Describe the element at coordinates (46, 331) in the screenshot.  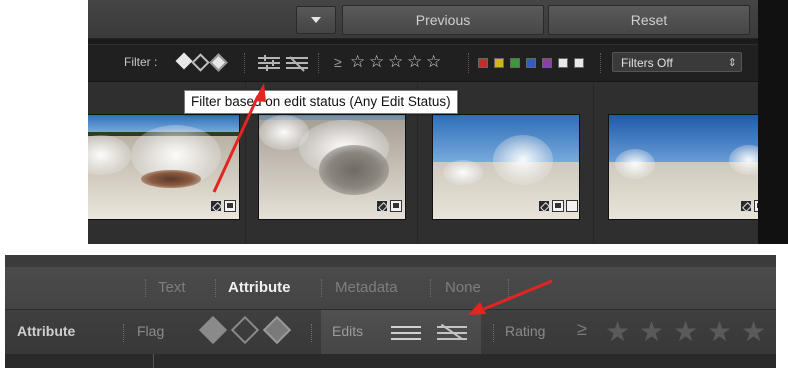
I see `attribute-title: Attribute` at that location.